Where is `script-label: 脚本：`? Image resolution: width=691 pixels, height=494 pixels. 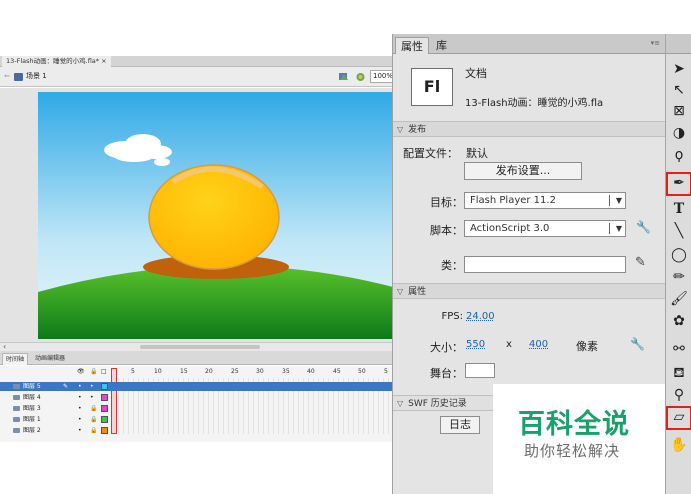 script-label: 脚本： is located at coordinates (446, 230).